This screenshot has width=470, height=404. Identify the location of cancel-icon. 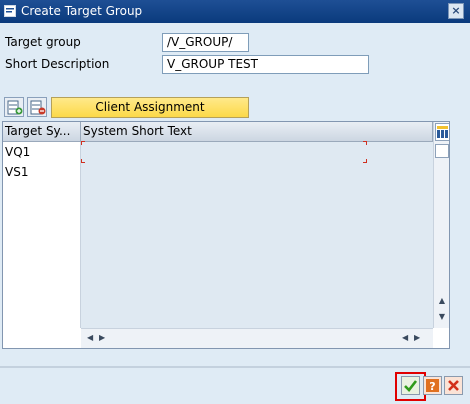
(453, 385).